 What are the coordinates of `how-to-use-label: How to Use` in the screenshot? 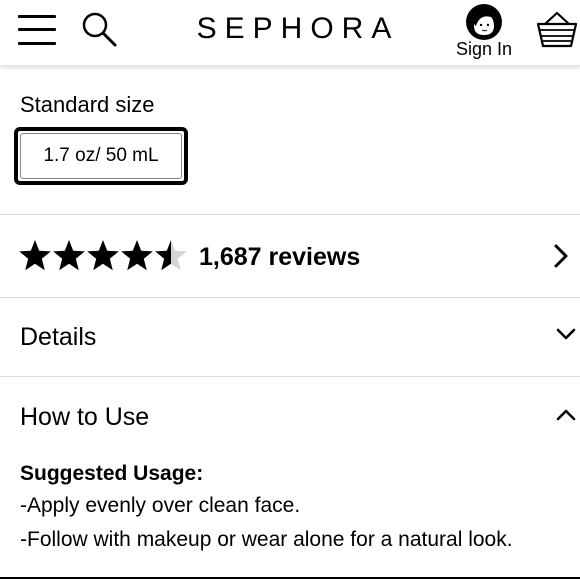 It's located at (85, 417).